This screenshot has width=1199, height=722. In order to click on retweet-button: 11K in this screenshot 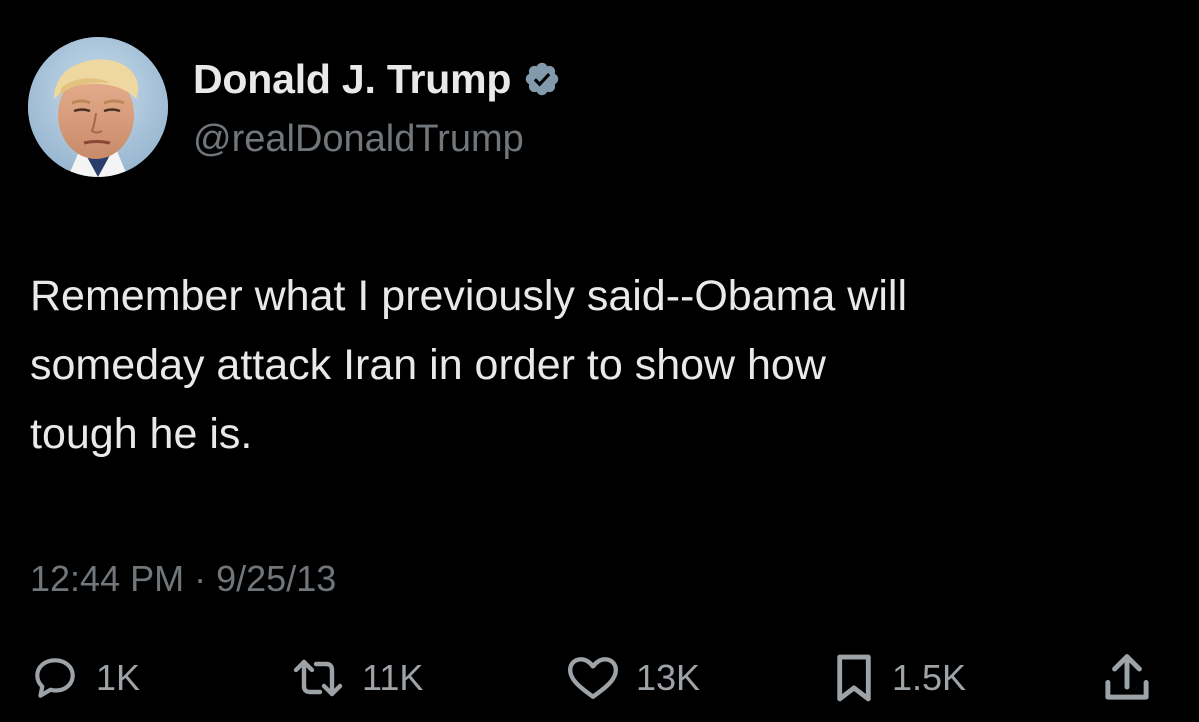, I will do `click(356, 678)`.